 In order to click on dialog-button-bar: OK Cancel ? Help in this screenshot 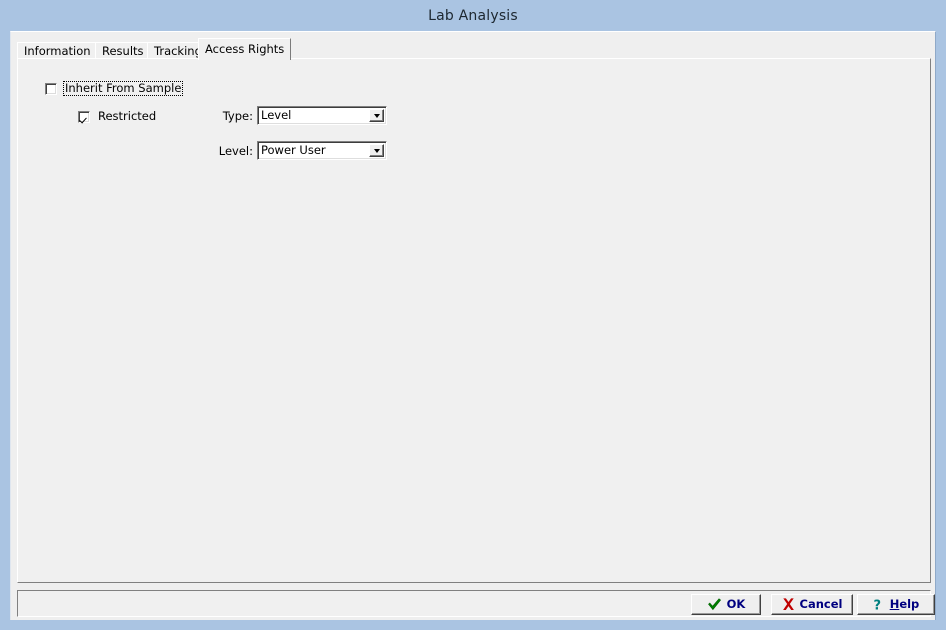, I will do `click(476, 603)`.